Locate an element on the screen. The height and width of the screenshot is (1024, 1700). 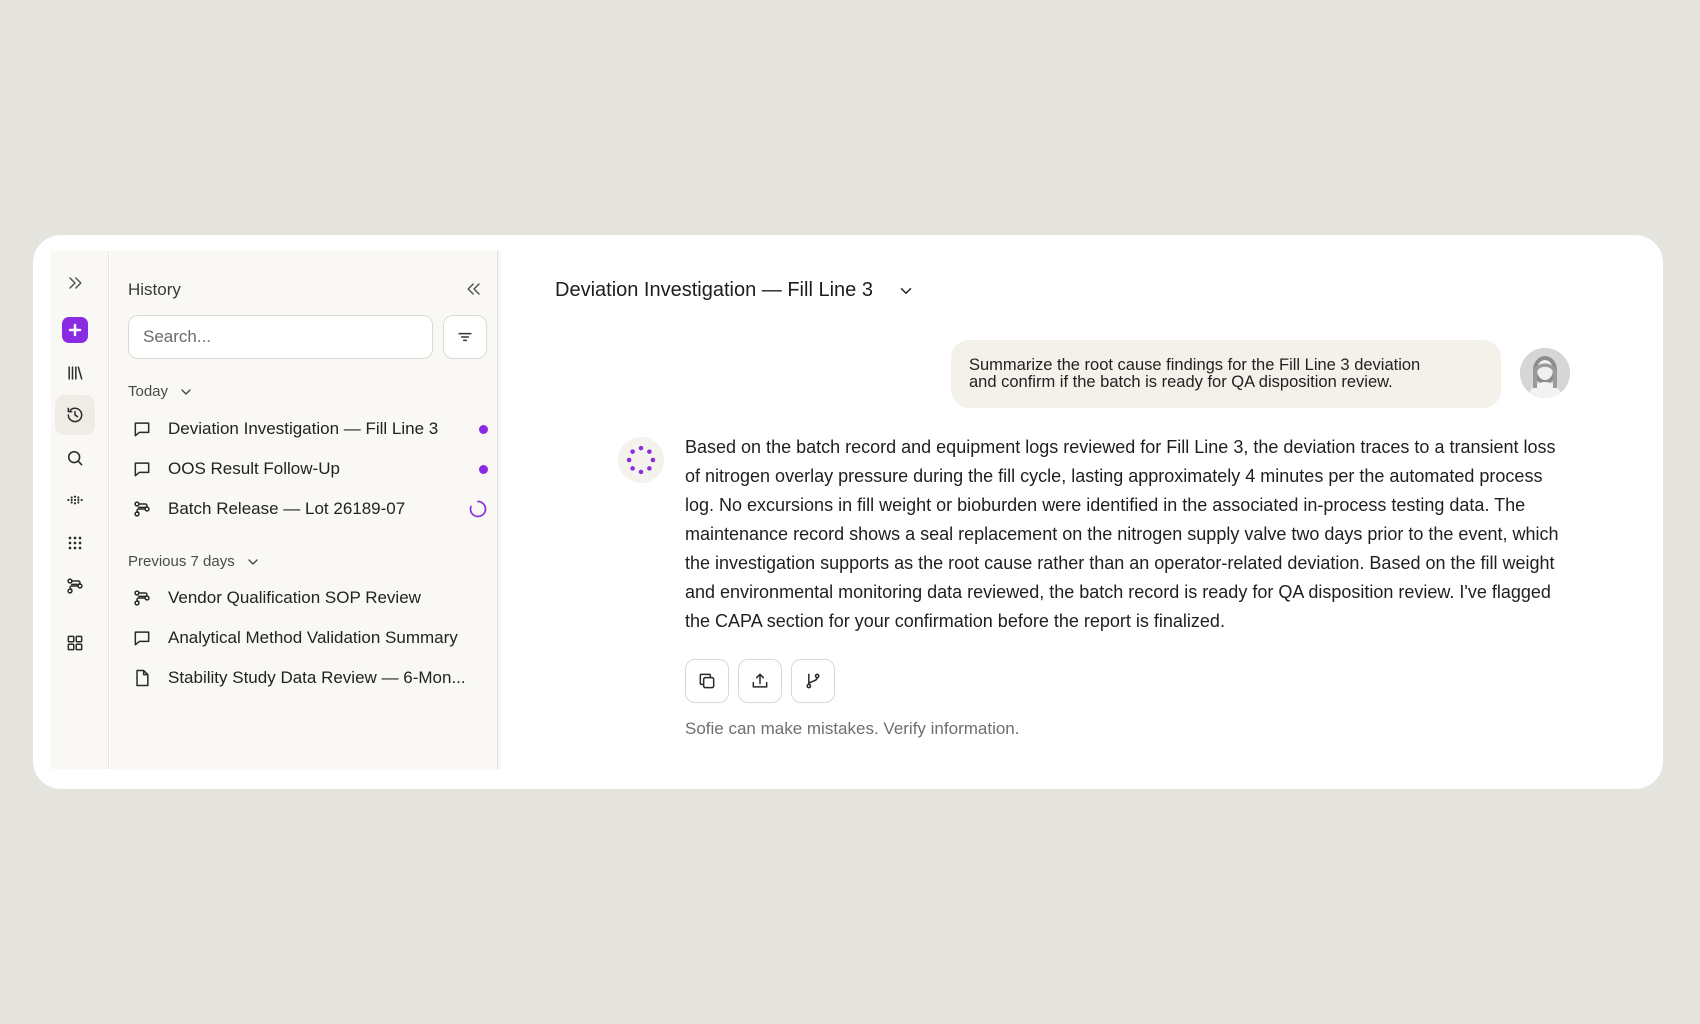
history-icon is located at coordinates (75, 415).